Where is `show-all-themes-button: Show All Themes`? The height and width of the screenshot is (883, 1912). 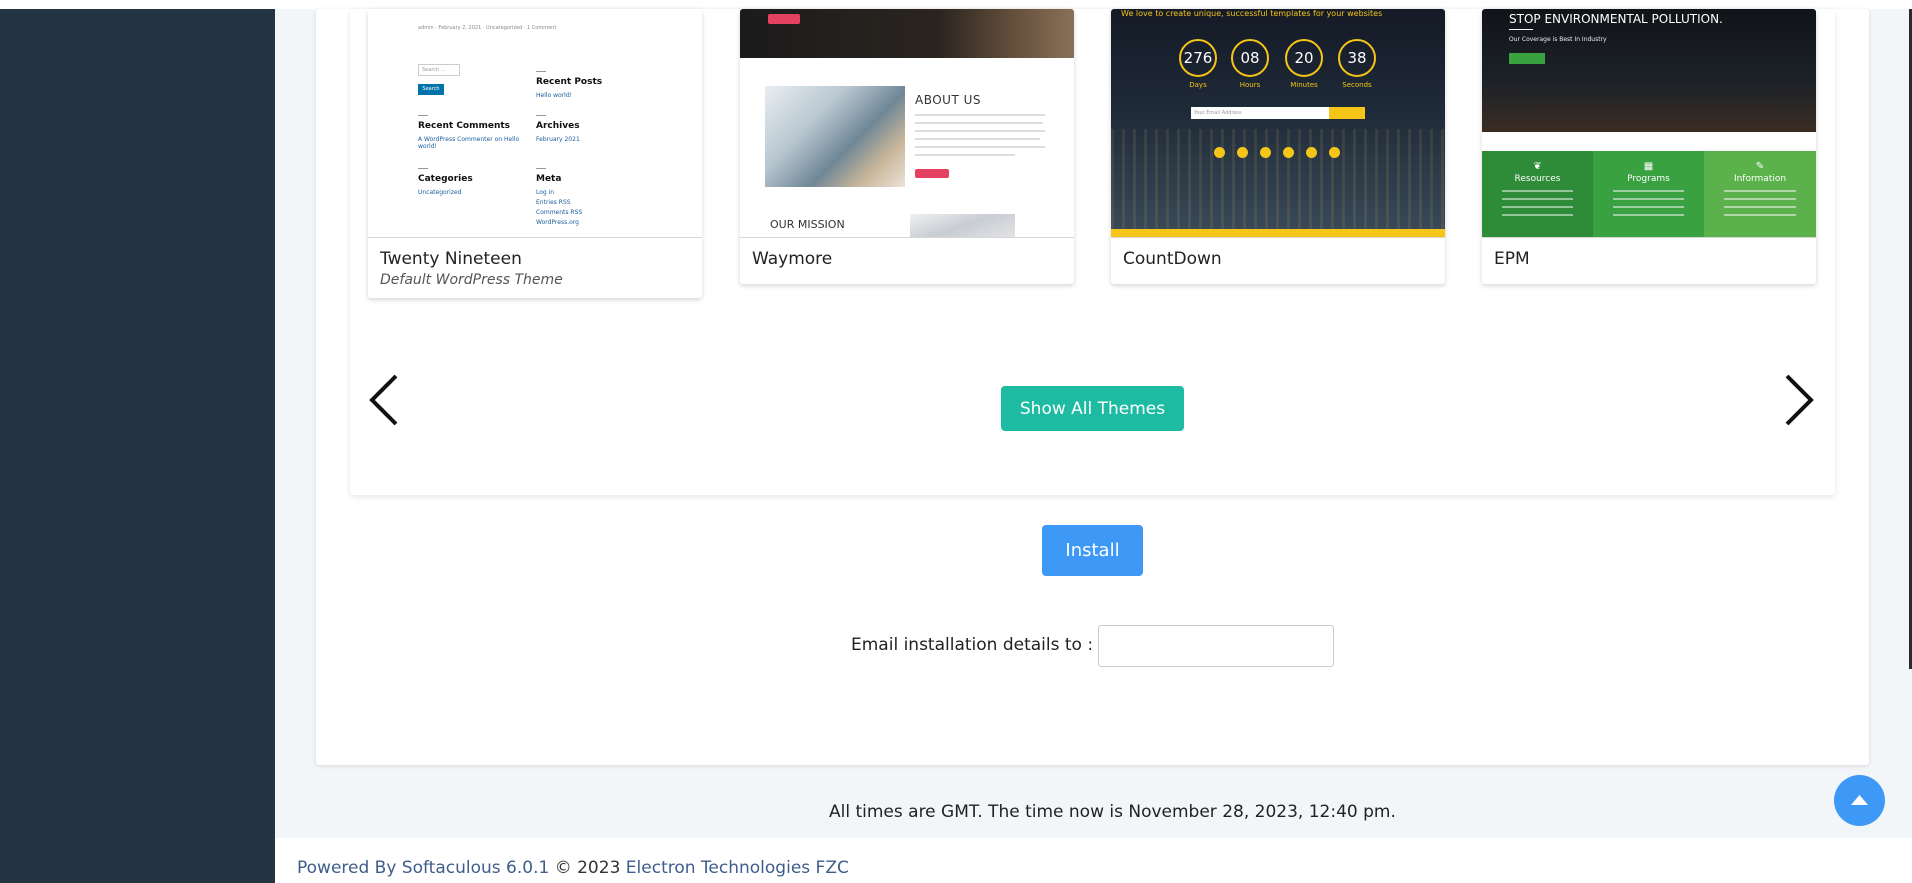
show-all-themes-button: Show All Themes is located at coordinates (1092, 408).